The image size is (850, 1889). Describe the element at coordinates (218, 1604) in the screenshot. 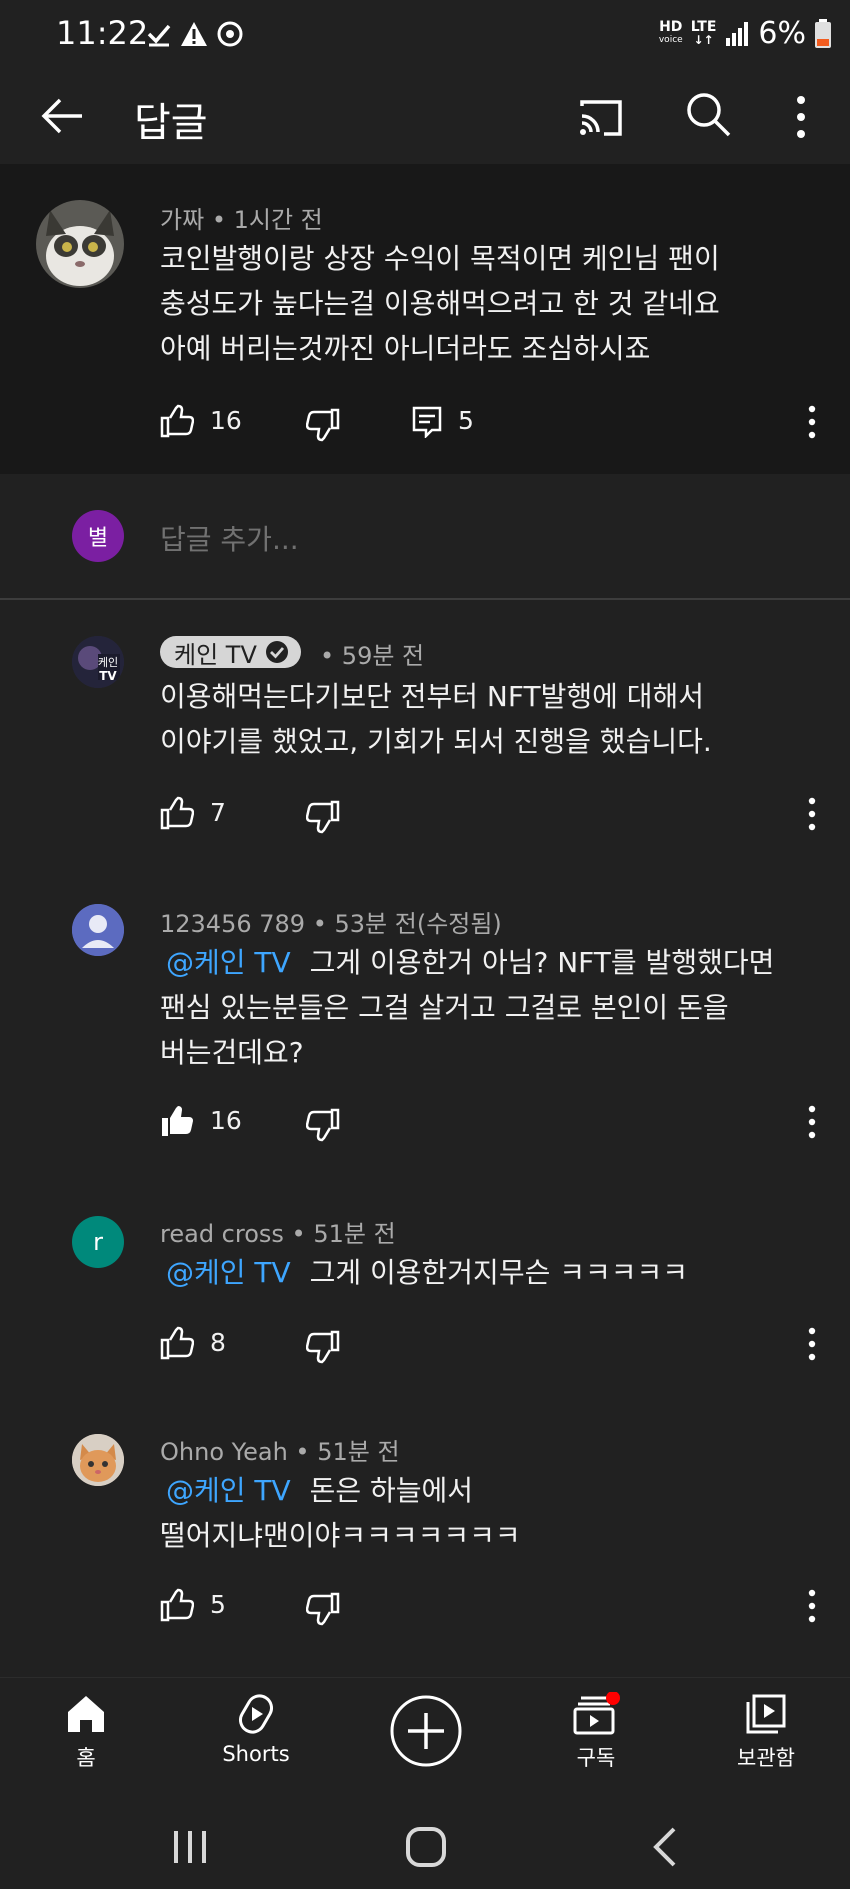

I see `like-count: 5` at that location.